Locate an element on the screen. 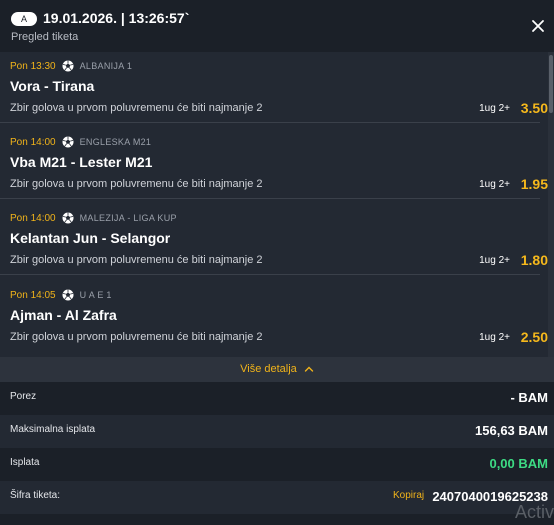 Image resolution: width=554 pixels, height=525 pixels. odd-value: 3.50 is located at coordinates (534, 108).